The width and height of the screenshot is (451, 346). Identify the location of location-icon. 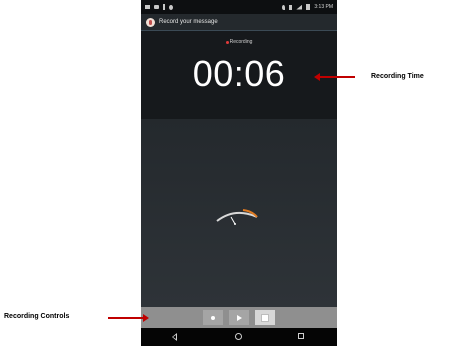
(284, 7).